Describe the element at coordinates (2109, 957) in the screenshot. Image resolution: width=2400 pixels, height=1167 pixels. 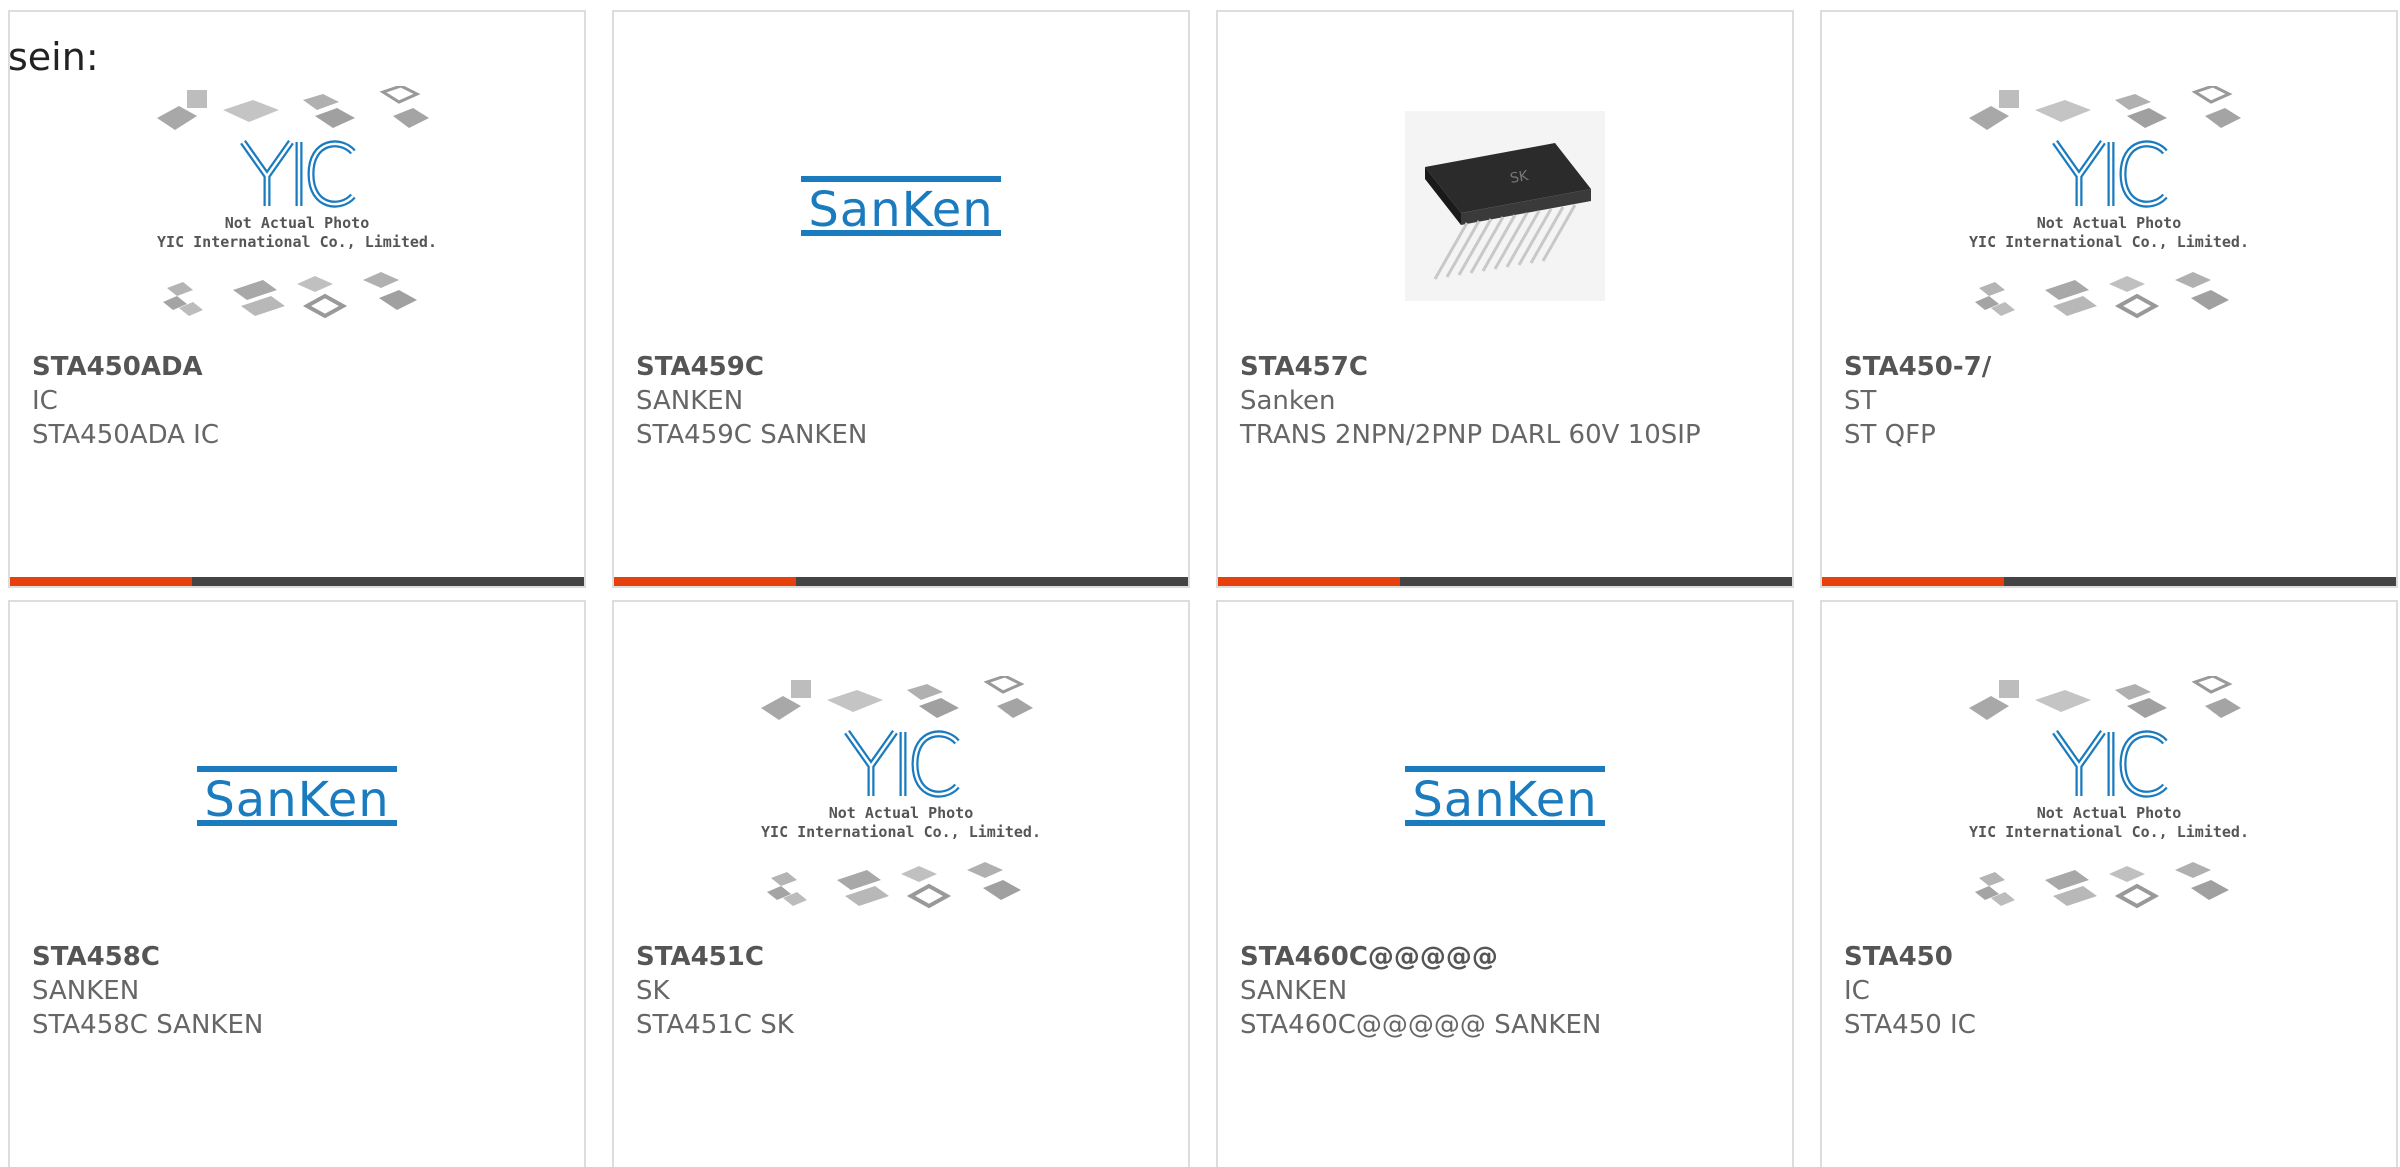
I see `part-number: STA450` at that location.